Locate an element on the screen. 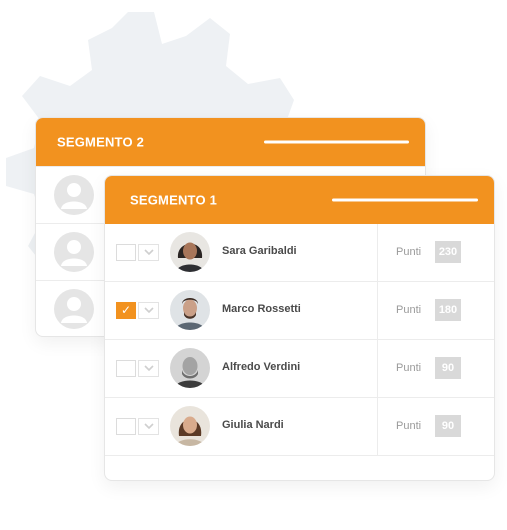 The height and width of the screenshot is (530, 507). segment-2-title: SEGMENTO 2 is located at coordinates (101, 142).